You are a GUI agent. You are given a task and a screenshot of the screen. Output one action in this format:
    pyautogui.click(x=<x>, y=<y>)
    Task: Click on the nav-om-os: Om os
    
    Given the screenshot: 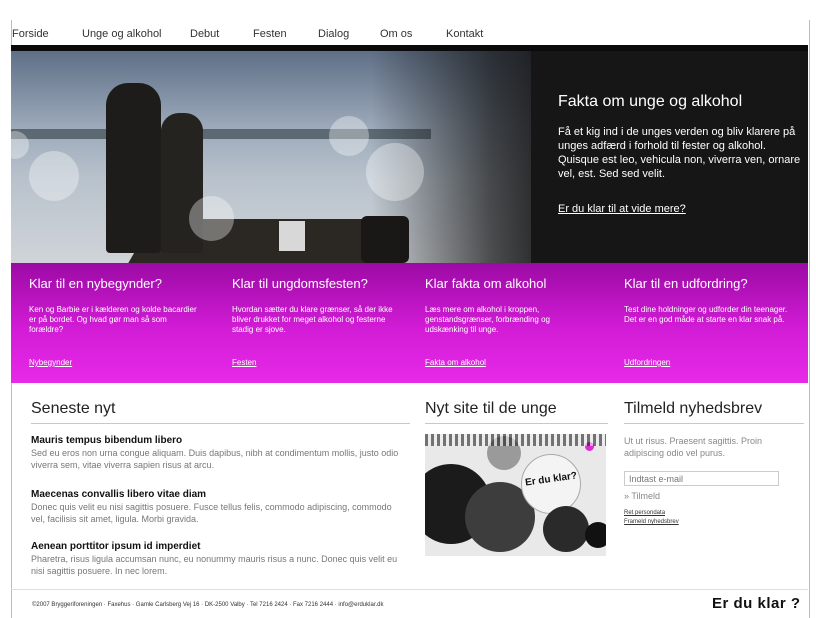 What is the action you would take?
    pyautogui.click(x=396, y=34)
    